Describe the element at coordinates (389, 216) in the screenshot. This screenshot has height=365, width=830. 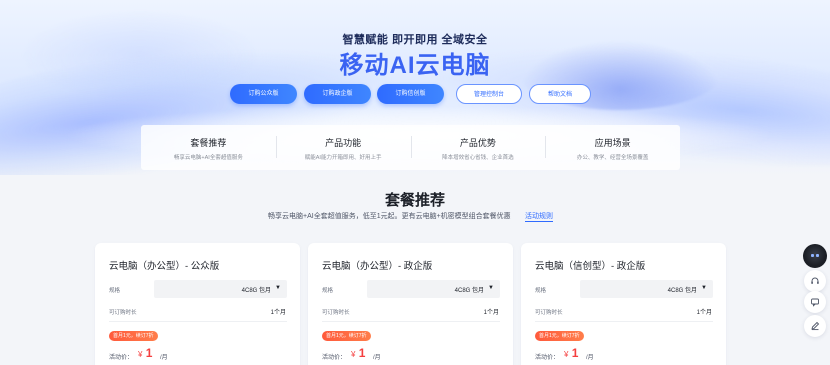
I see `section-desc: 畅享云电脑+AI全套超值服务，低至1元起。更有云电脑+机密模型组合套餐优惠` at that location.